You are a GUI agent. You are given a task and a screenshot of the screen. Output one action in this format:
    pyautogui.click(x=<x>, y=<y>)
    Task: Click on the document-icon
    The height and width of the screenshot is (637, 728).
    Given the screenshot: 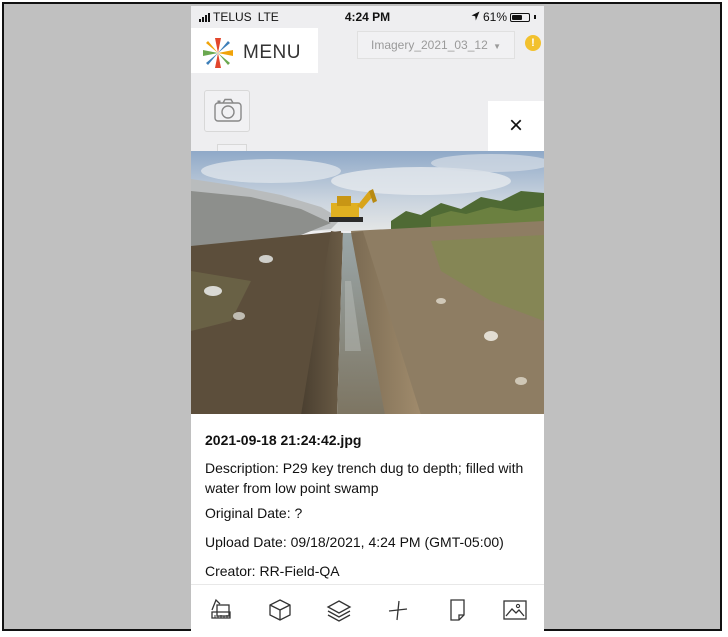 What is the action you would take?
    pyautogui.click(x=457, y=610)
    